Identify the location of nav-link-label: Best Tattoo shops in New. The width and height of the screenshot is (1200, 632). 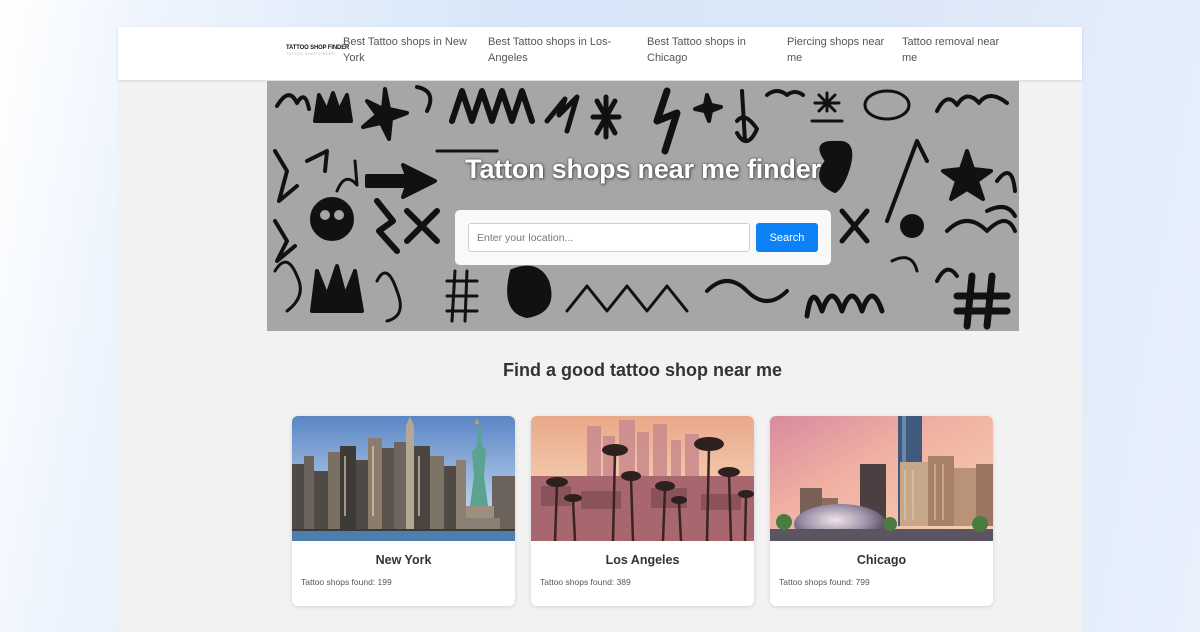
(405, 42).